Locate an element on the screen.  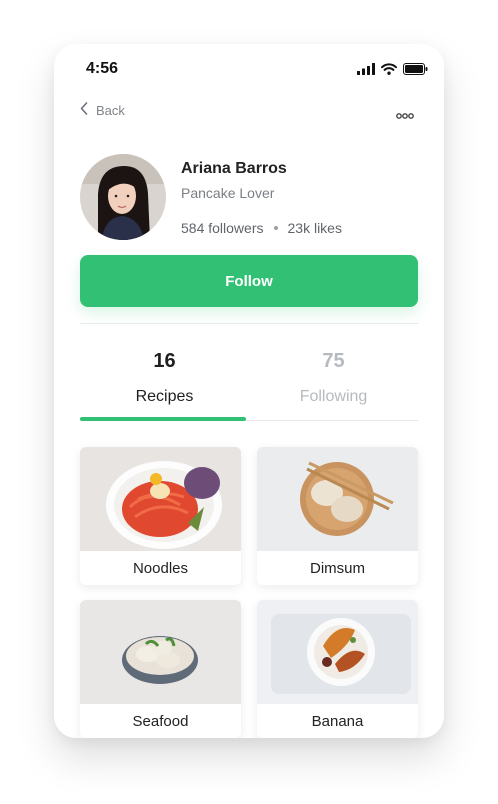
chevron-left-icon is located at coordinates (84, 110).